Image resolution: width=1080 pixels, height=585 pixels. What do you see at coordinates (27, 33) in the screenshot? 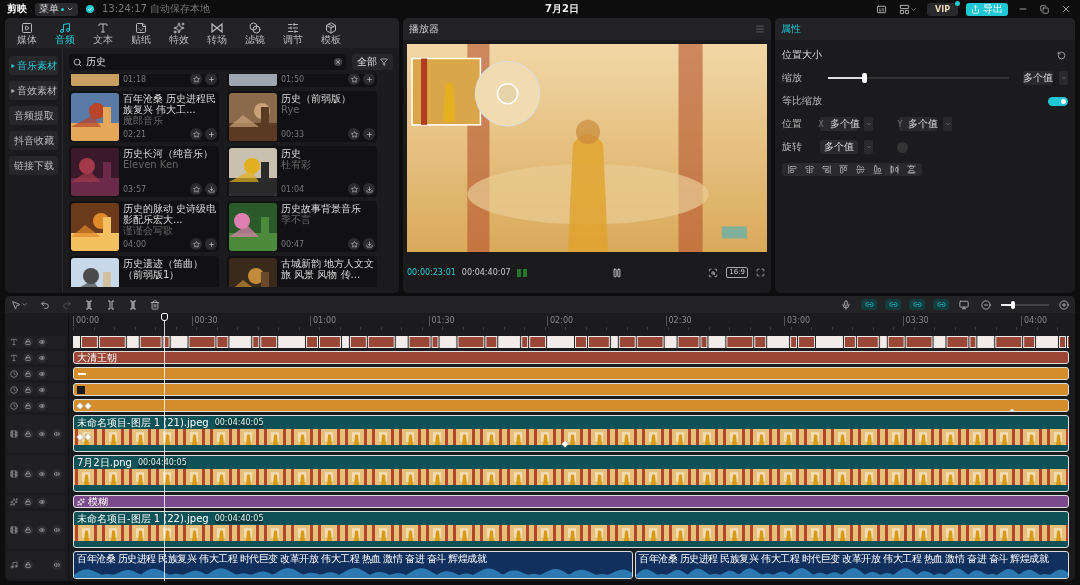
I see `media-tab: 媒体` at bounding box center [27, 33].